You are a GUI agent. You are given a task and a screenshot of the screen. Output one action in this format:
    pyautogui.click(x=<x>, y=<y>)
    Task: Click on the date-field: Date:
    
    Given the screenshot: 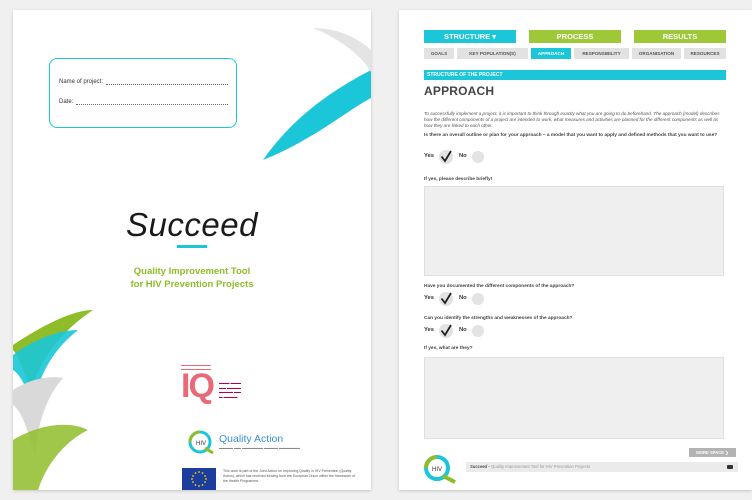 What is the action you would take?
    pyautogui.click(x=143, y=102)
    